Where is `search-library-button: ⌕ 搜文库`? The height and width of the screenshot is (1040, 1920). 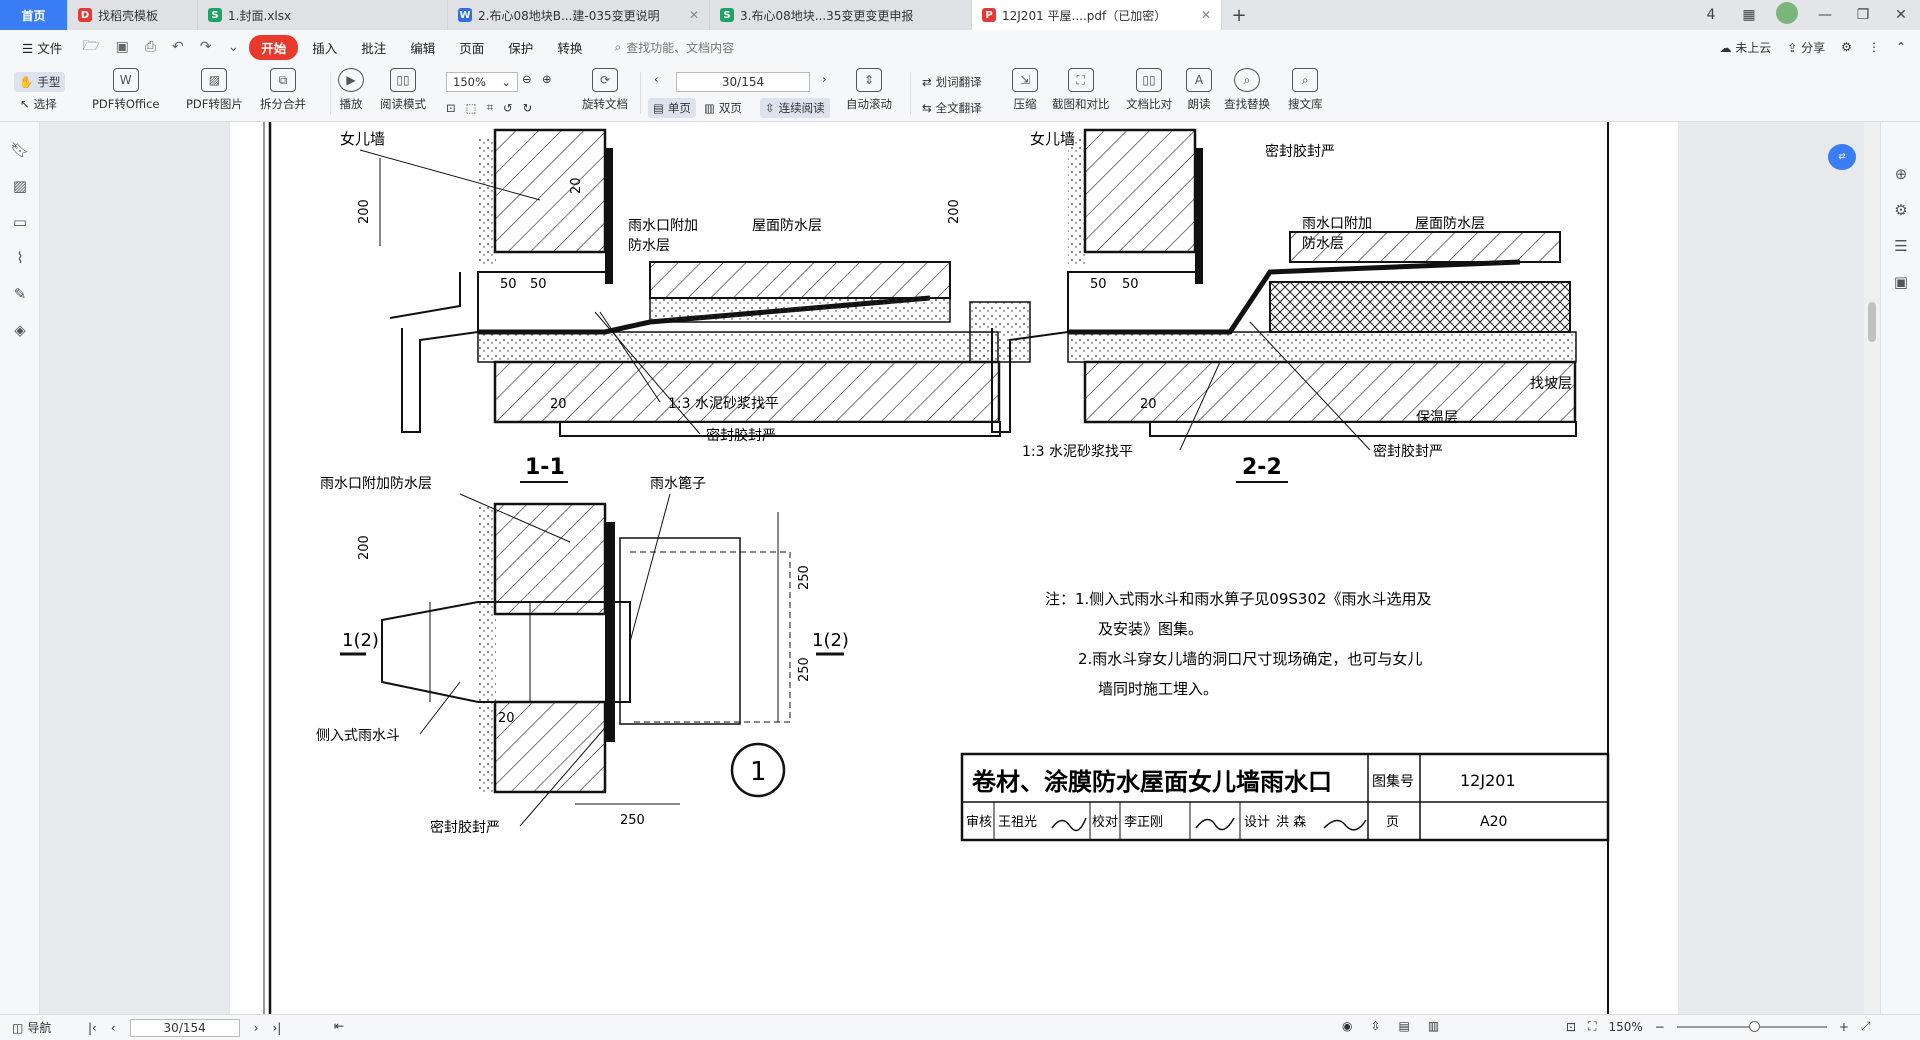
search-library-button: ⌕ 搜文库 is located at coordinates (1305, 90).